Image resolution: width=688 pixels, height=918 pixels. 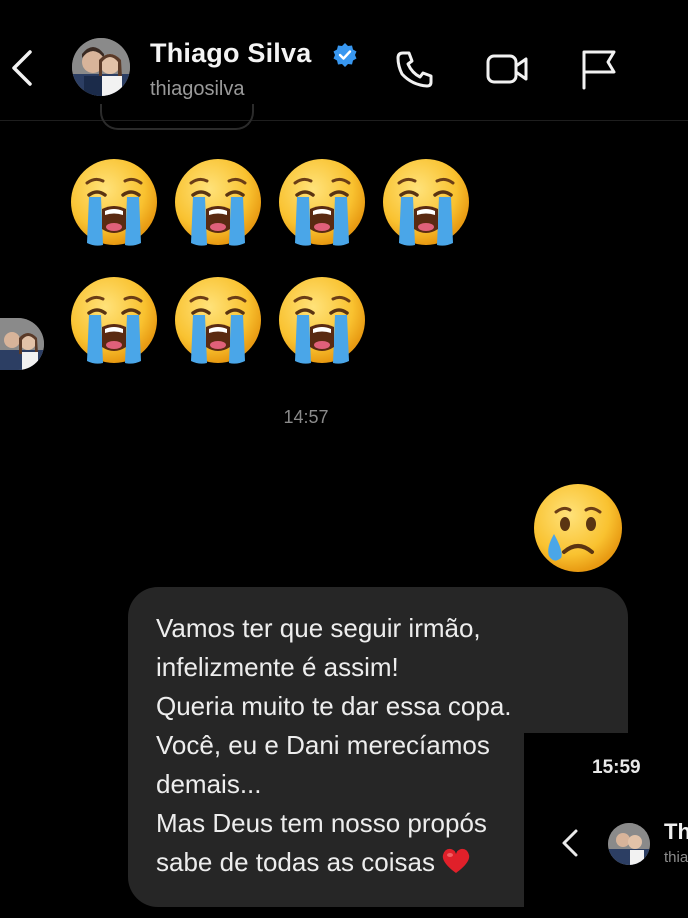 What do you see at coordinates (676, 832) in the screenshot?
I see `contact-name: Th` at bounding box center [676, 832].